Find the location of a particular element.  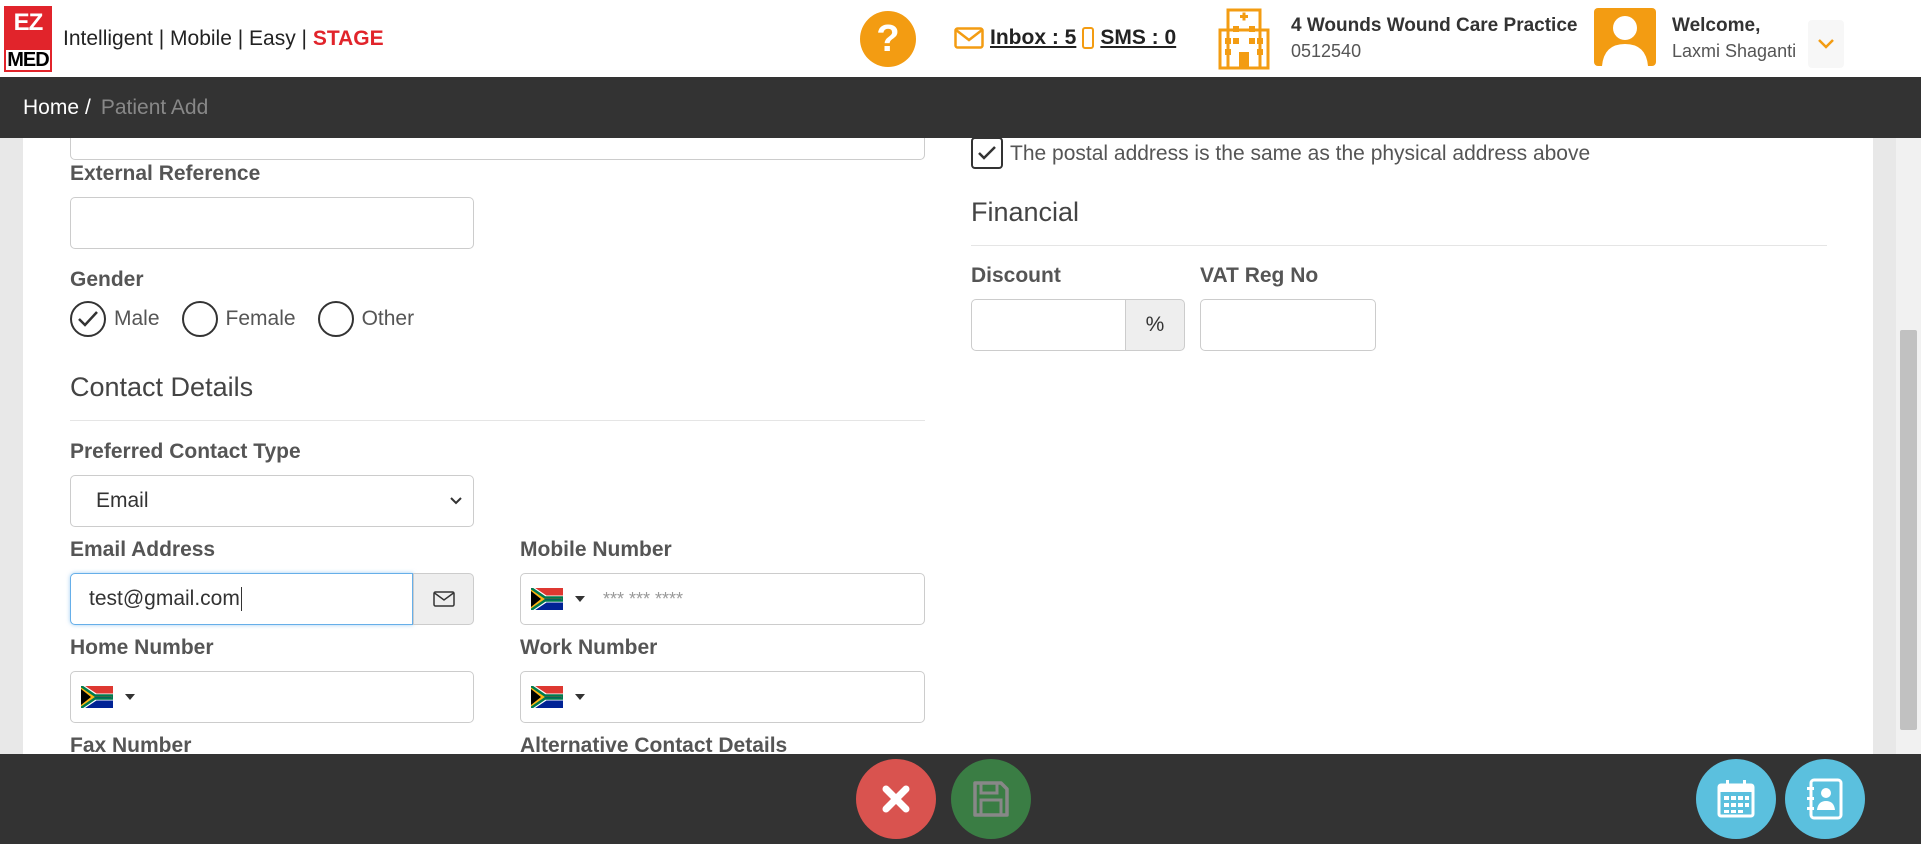

gender-radio-group: Male Female Other is located at coordinates (253, 319).